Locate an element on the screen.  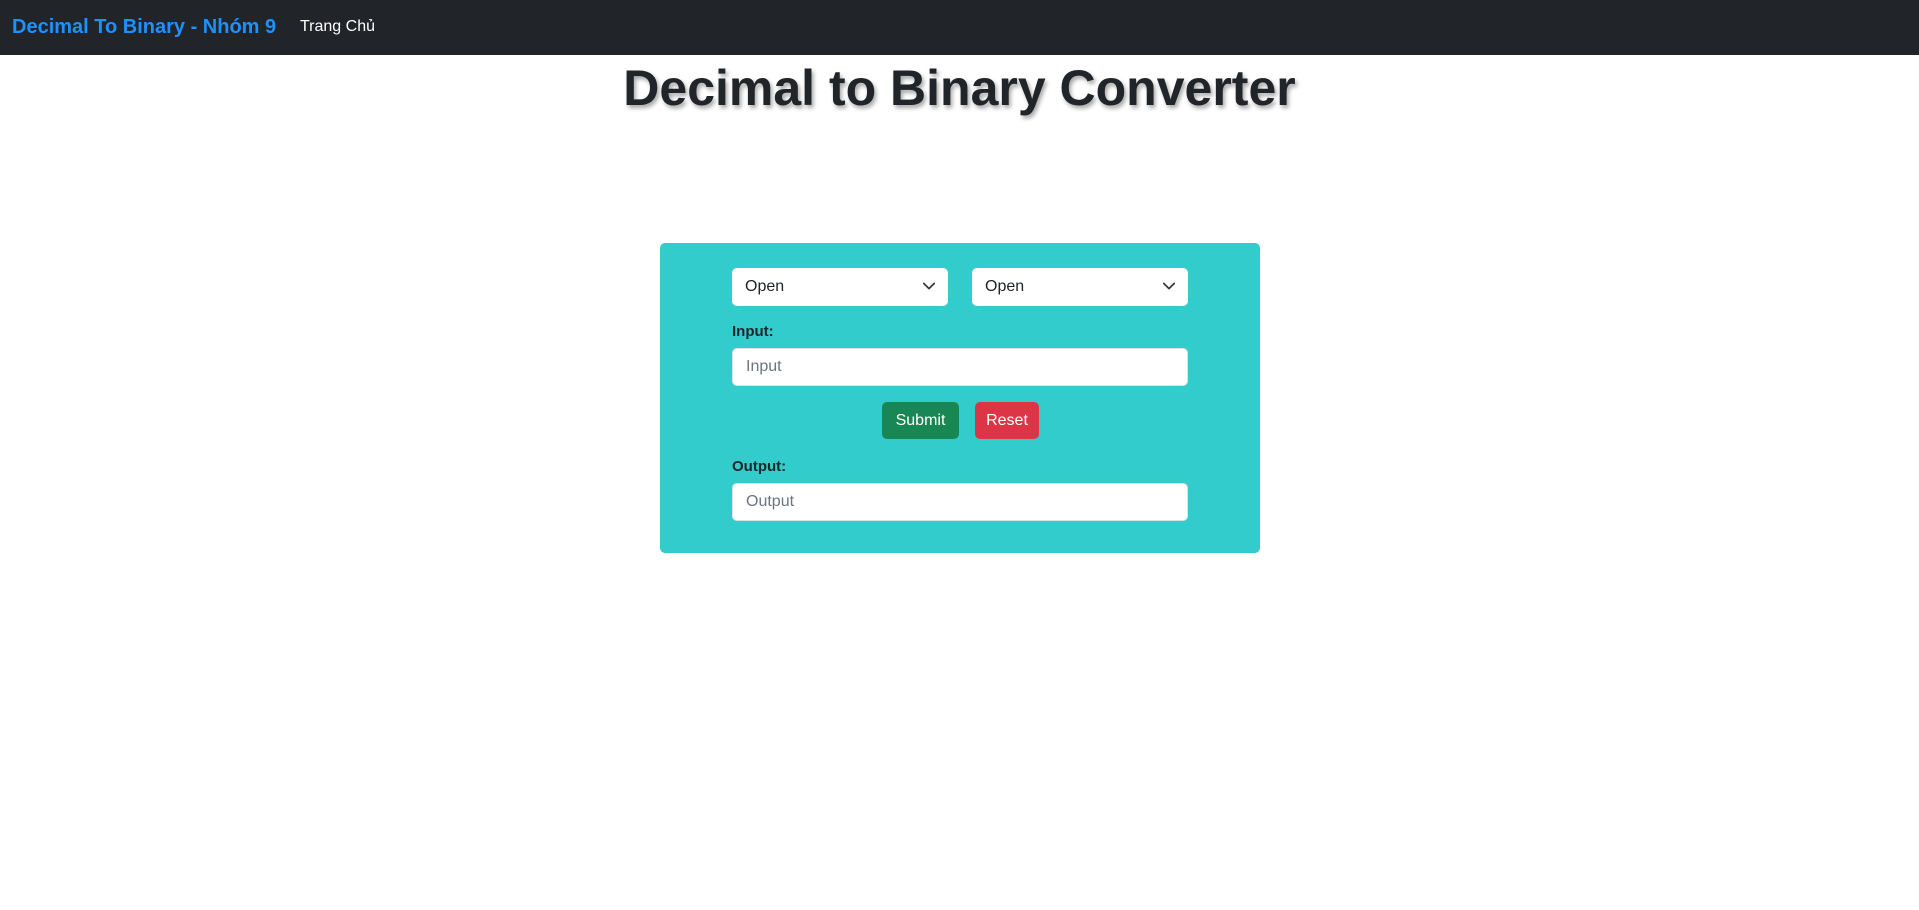
output-field is located at coordinates (960, 502).